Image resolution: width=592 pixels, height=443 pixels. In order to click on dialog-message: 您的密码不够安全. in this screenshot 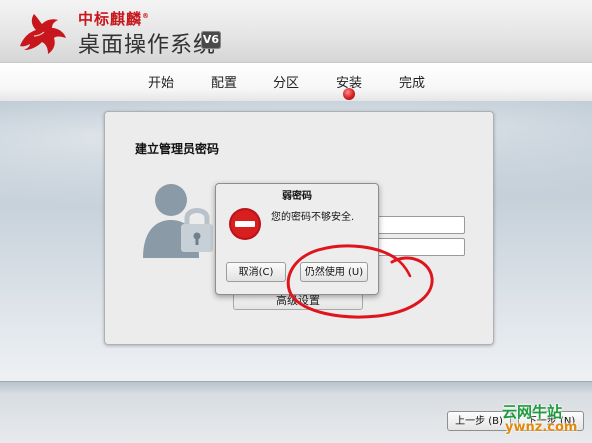, I will do `click(313, 217)`.